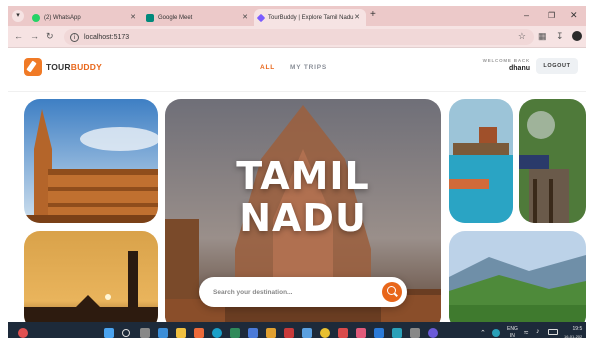 Image resolution: width=594 pixels, height=338 pixels. What do you see at coordinates (86, 67) in the screenshot?
I see `logo-buddy: BUDDY` at bounding box center [86, 67].